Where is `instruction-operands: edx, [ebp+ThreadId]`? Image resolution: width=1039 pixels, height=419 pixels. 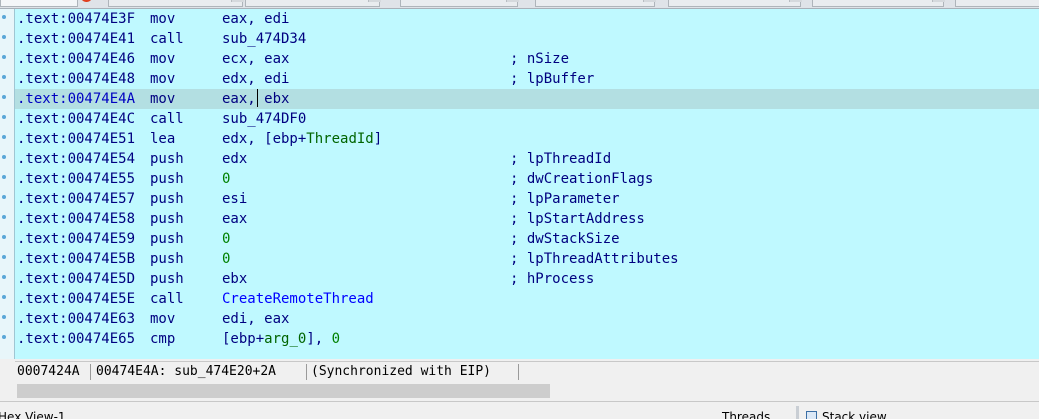
instruction-operands: edx, [ebp+ThreadId] is located at coordinates (302, 139).